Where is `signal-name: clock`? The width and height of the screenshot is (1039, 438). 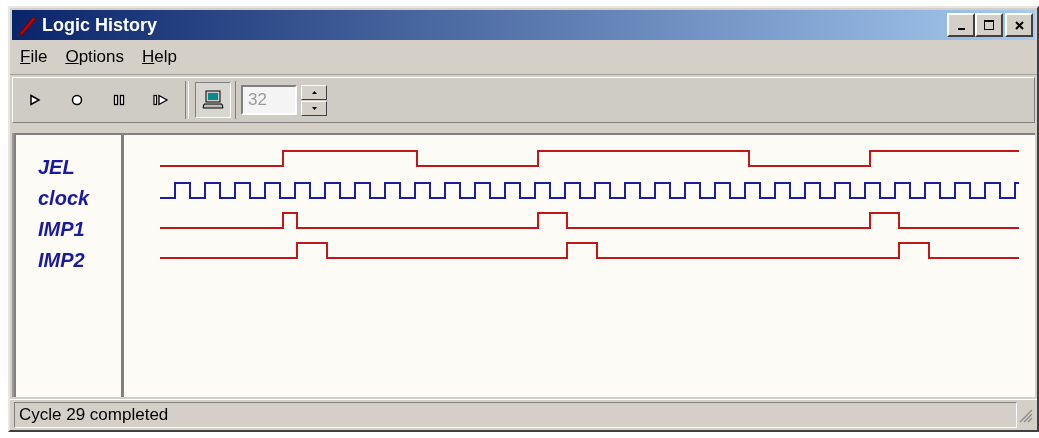 signal-name: clock is located at coordinates (64, 198).